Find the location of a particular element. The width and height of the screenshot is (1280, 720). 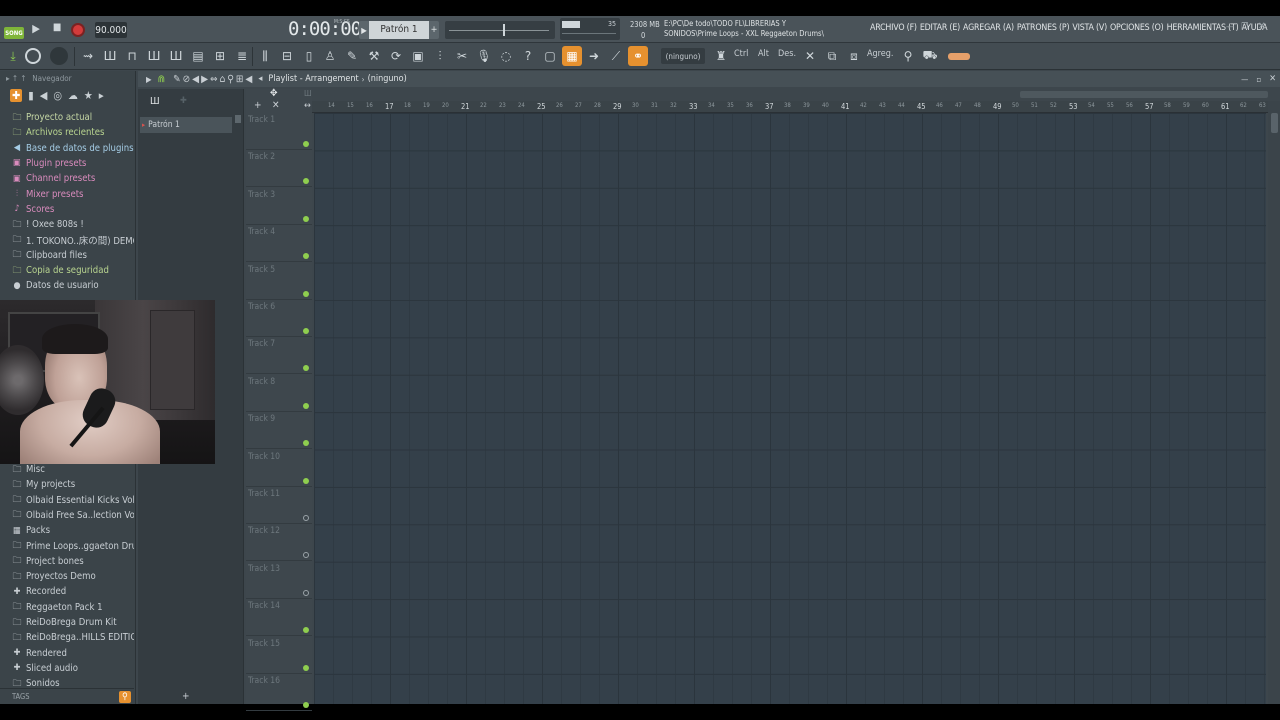

wrench-icon: ⚒ is located at coordinates (374, 56).